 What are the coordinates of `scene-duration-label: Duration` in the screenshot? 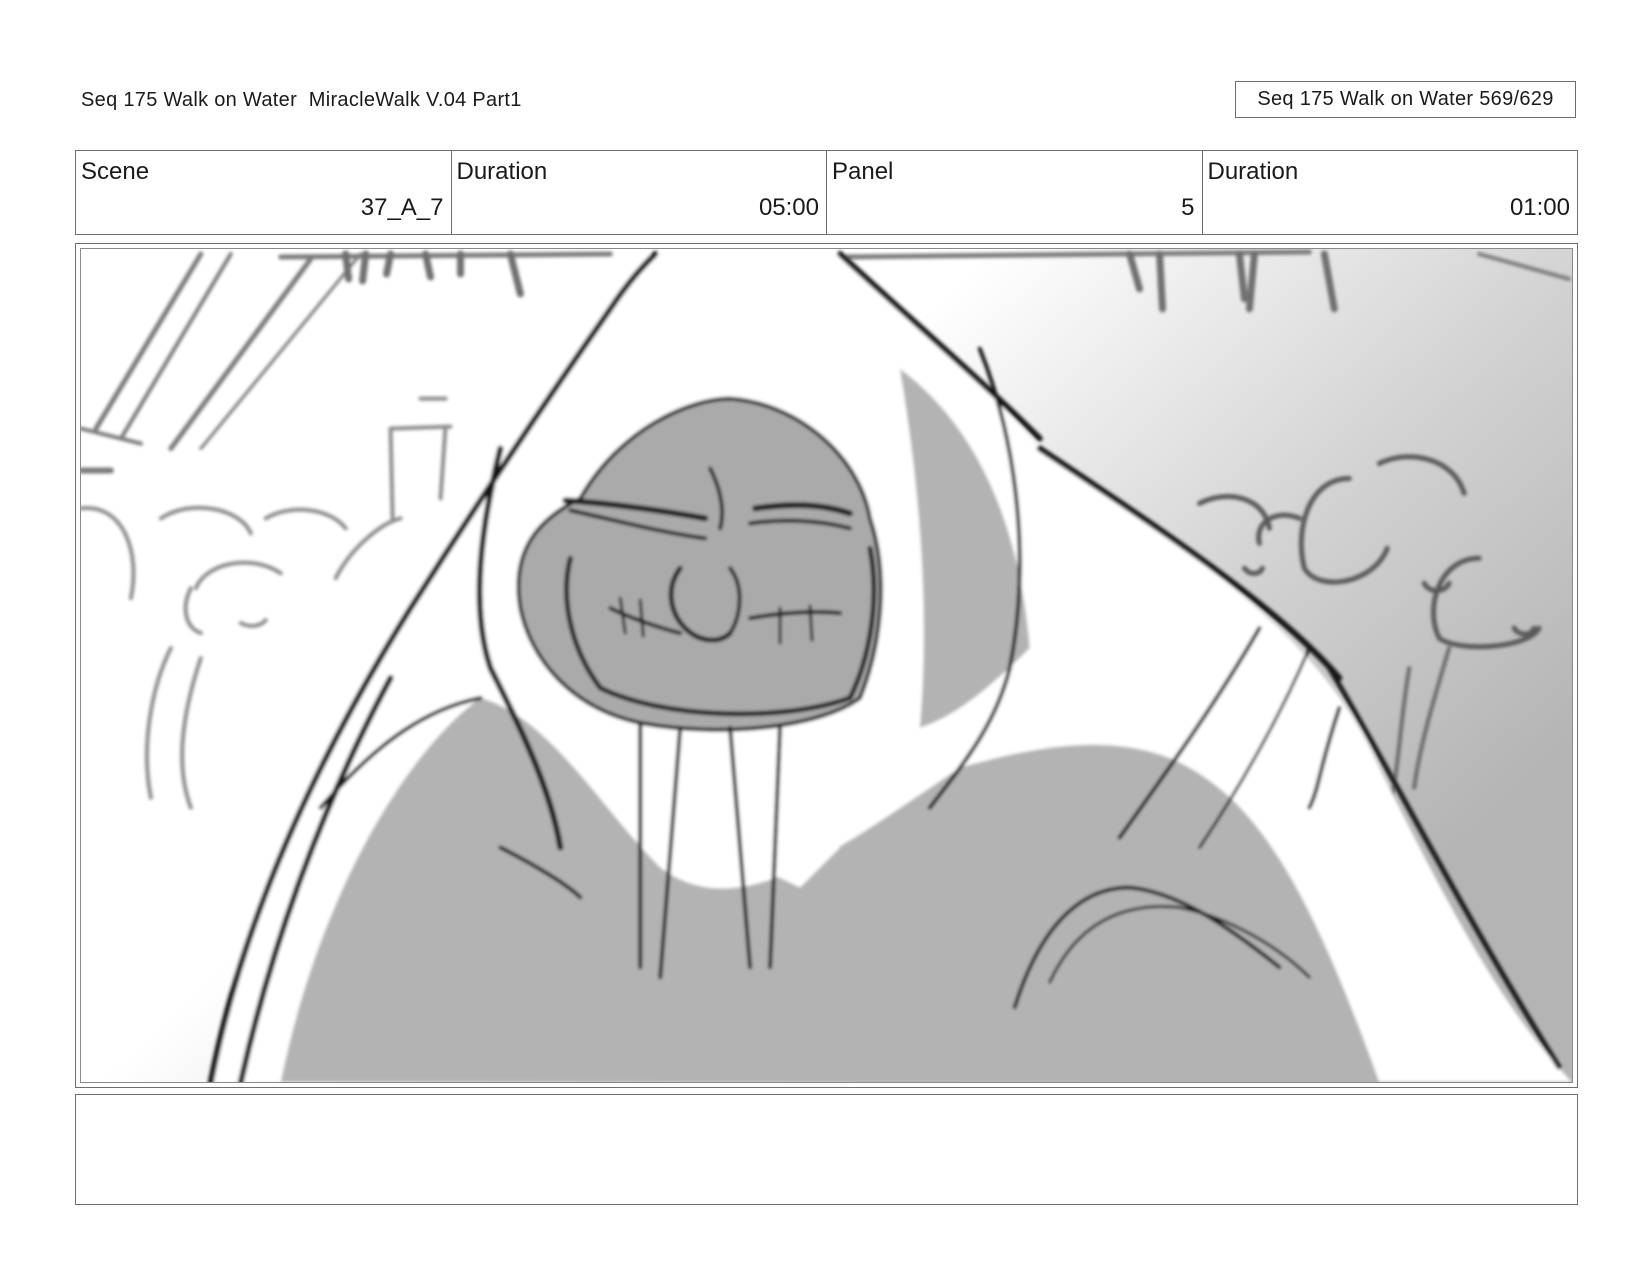 It's located at (502, 171).